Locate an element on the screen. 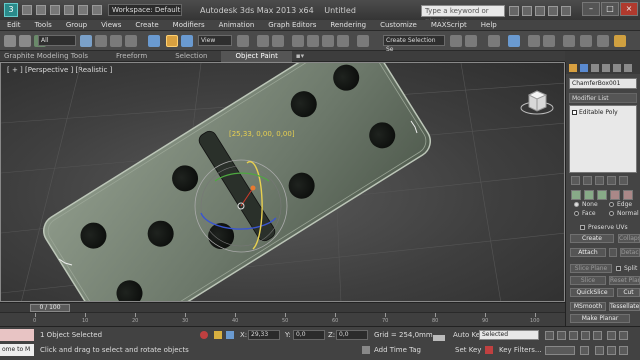 The width and height of the screenshot is (640, 360). field-of-view-icon is located at coordinates (611, 350).